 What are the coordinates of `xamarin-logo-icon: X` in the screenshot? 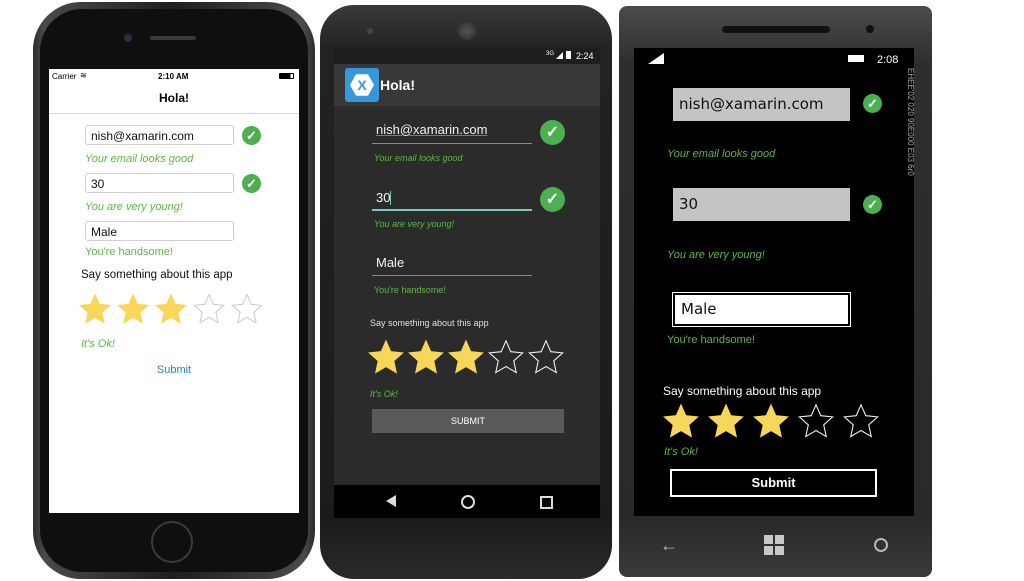 It's located at (362, 85).